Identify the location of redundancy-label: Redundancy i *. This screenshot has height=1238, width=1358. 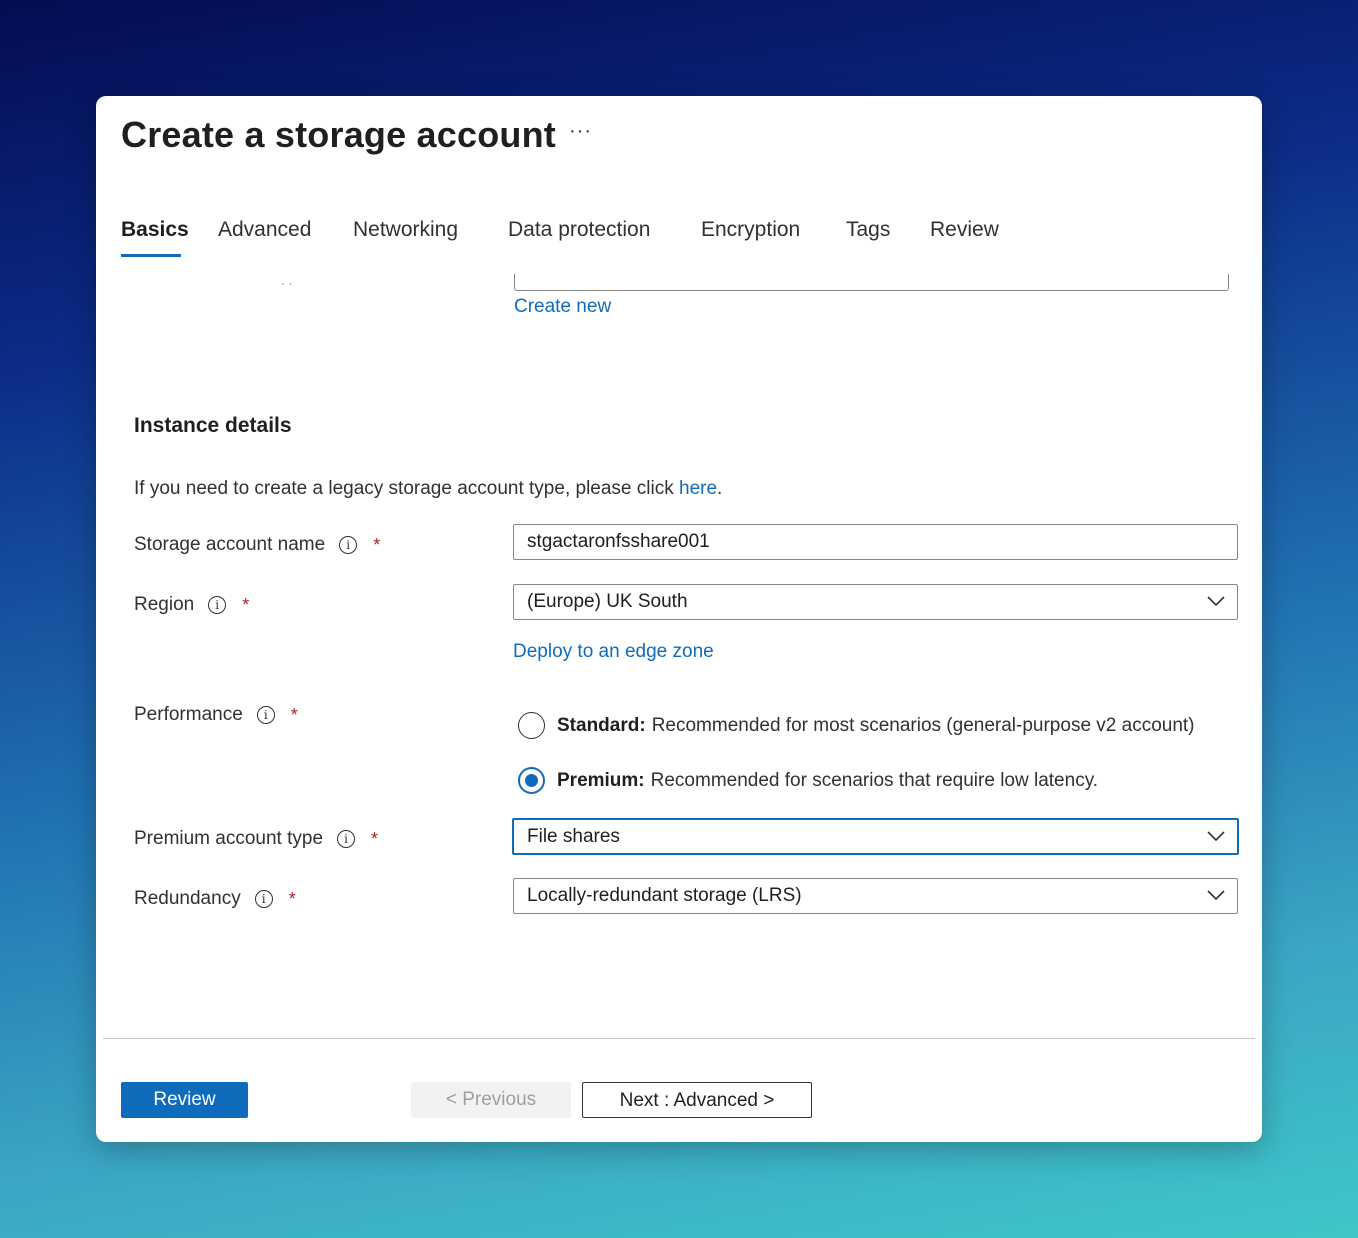
(215, 899).